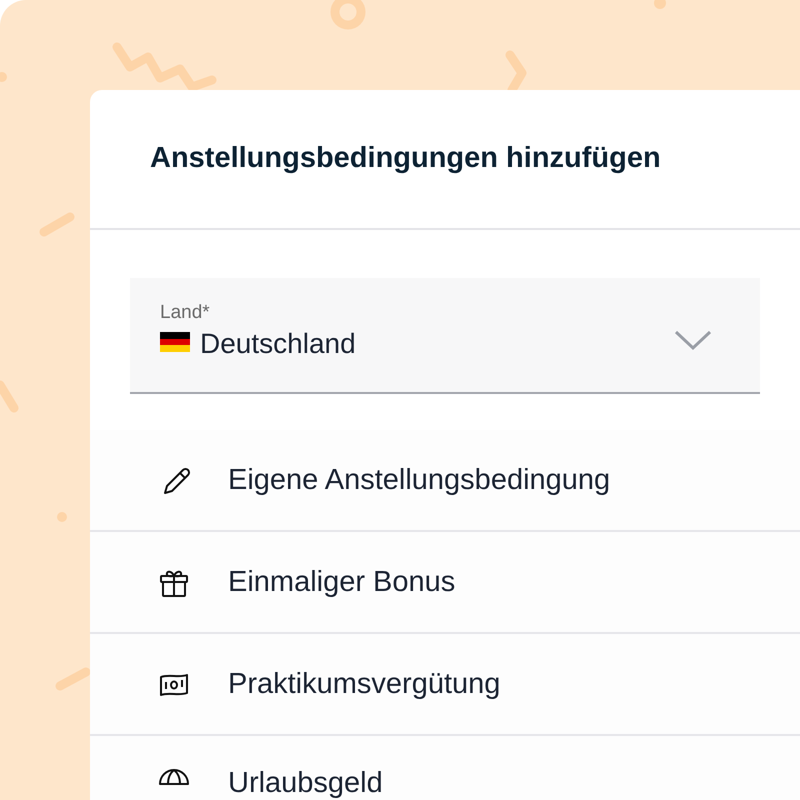  Describe the element at coordinates (405, 158) in the screenshot. I see `dialog-title: Anstellungsbedingungen hinzufügen` at that location.